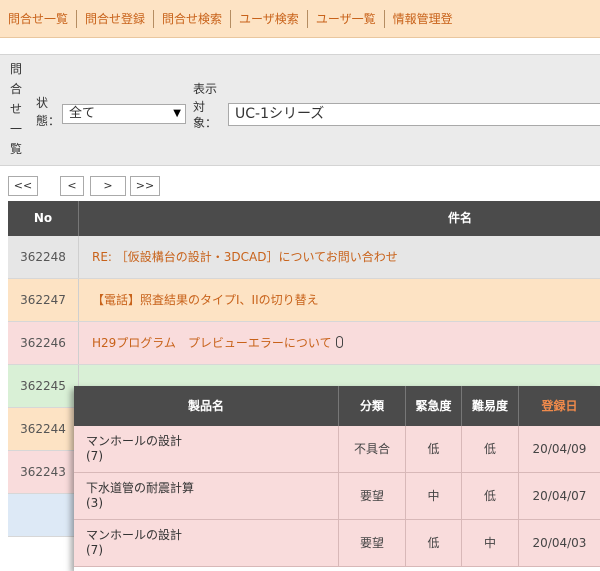 This screenshot has width=600, height=571. I want to click on pager-last-button: >>, so click(145, 186).